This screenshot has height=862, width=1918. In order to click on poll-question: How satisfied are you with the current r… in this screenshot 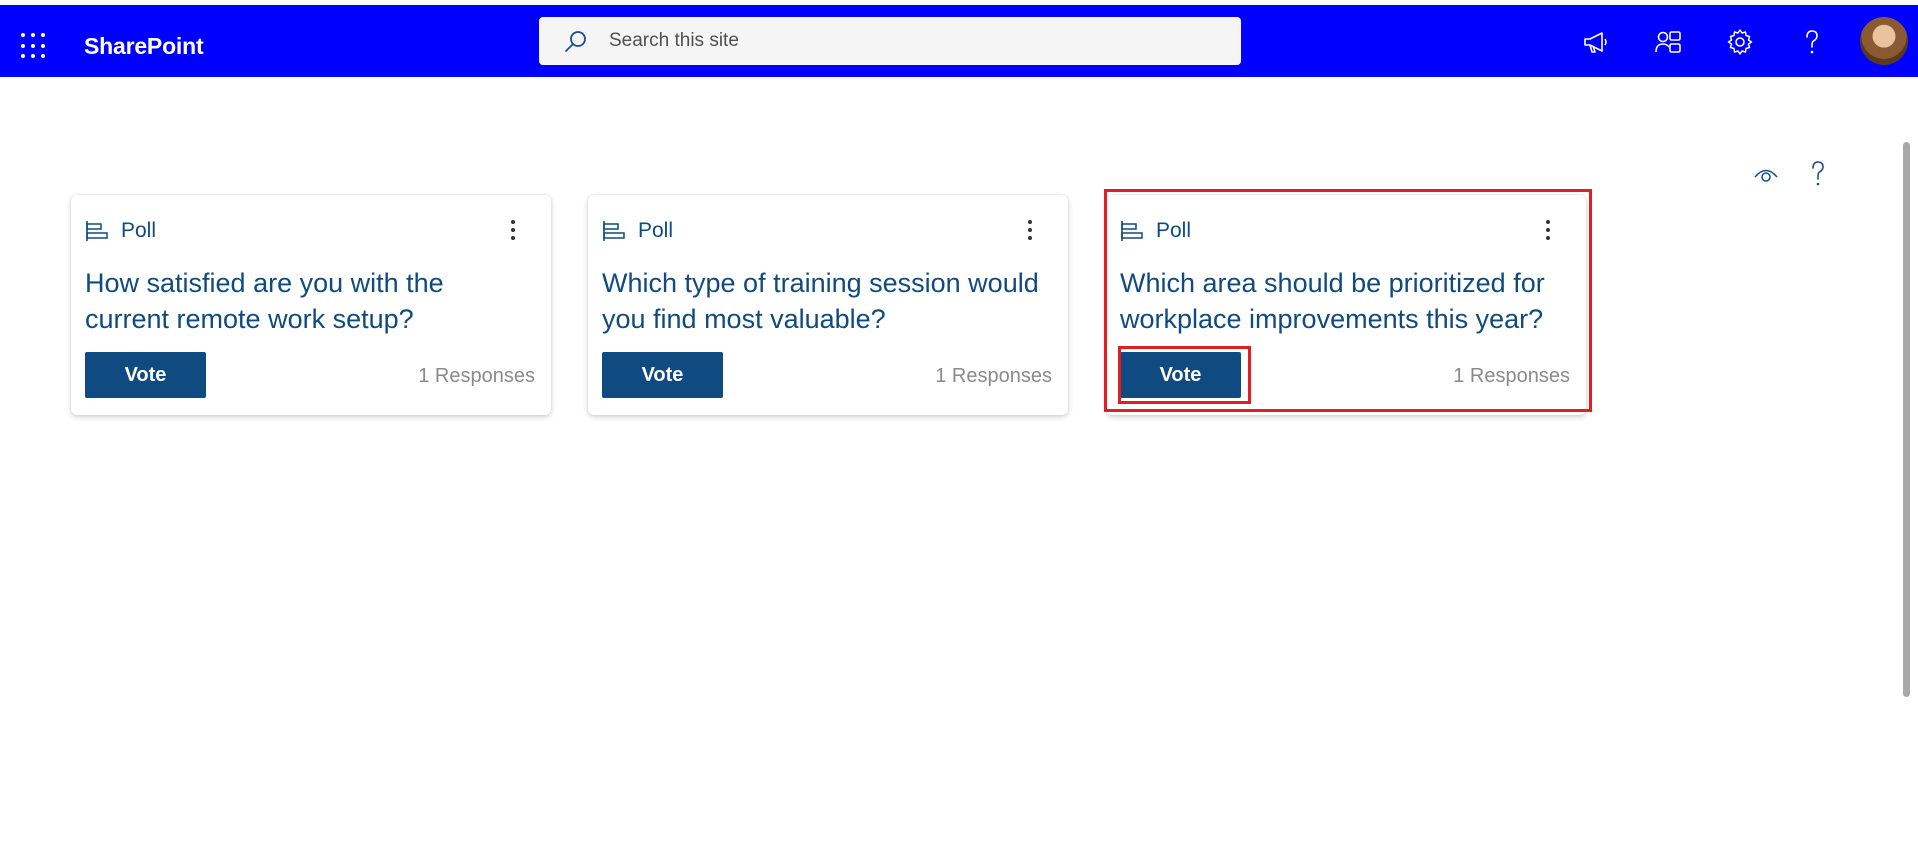, I will do `click(310, 301)`.